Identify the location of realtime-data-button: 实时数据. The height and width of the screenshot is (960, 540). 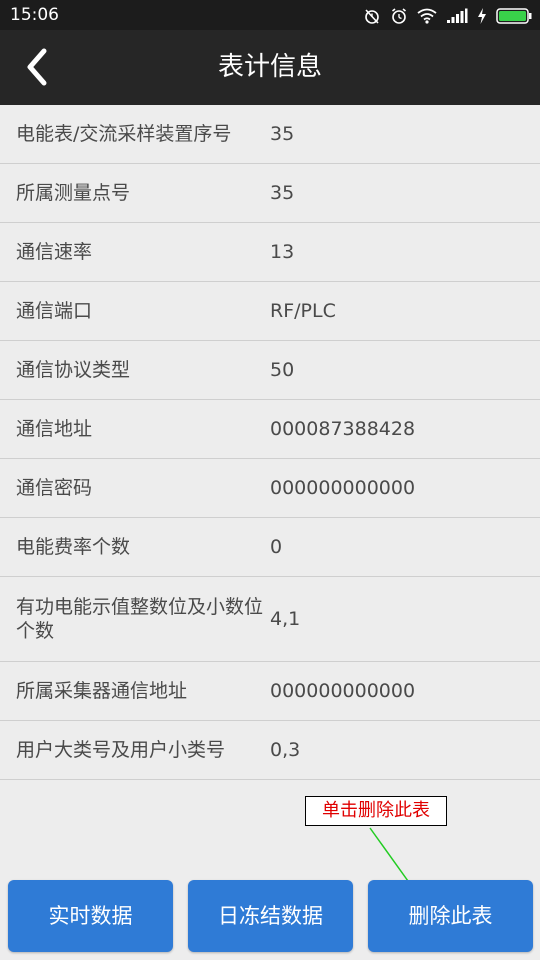
(90, 916).